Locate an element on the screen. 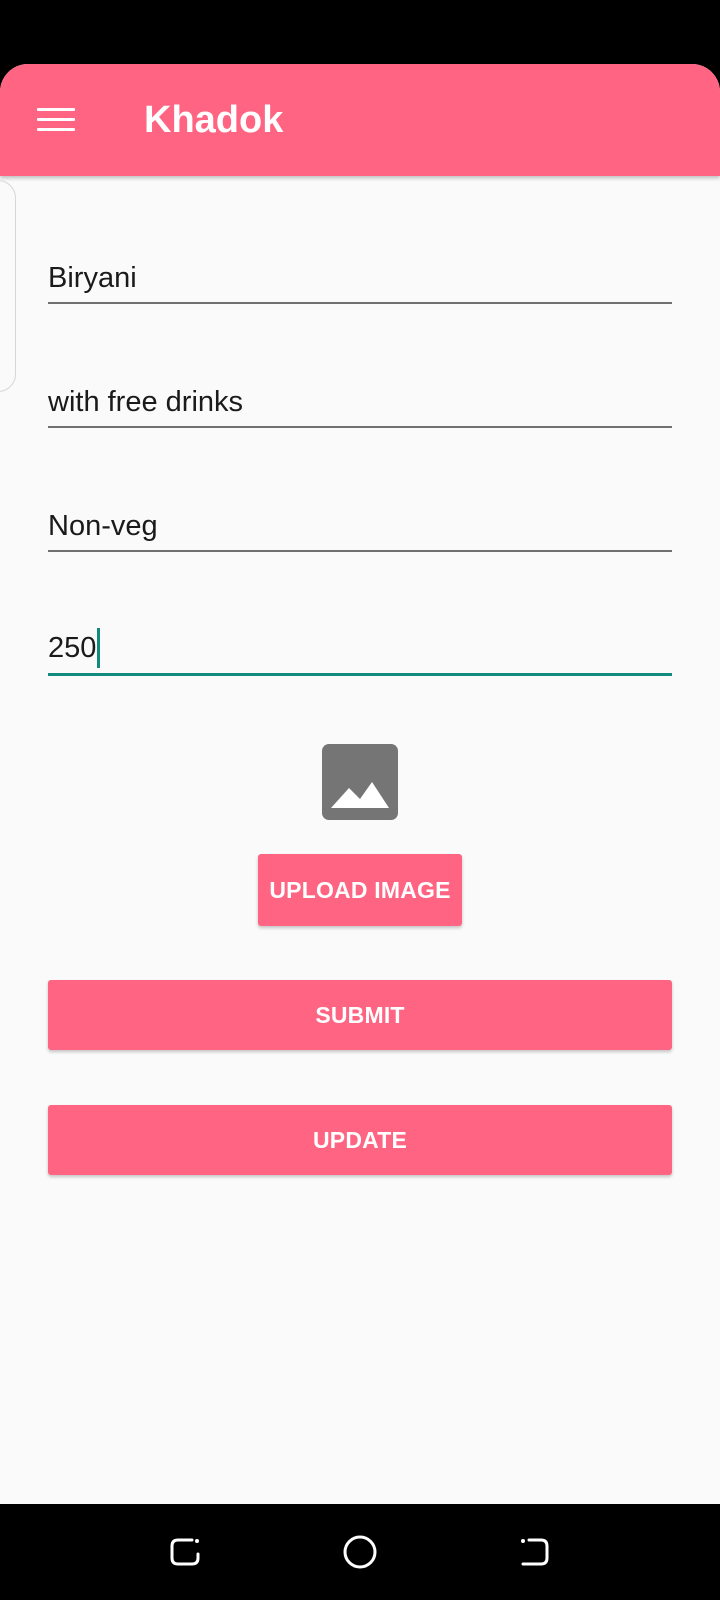  app-title: Khadok is located at coordinates (214, 120).